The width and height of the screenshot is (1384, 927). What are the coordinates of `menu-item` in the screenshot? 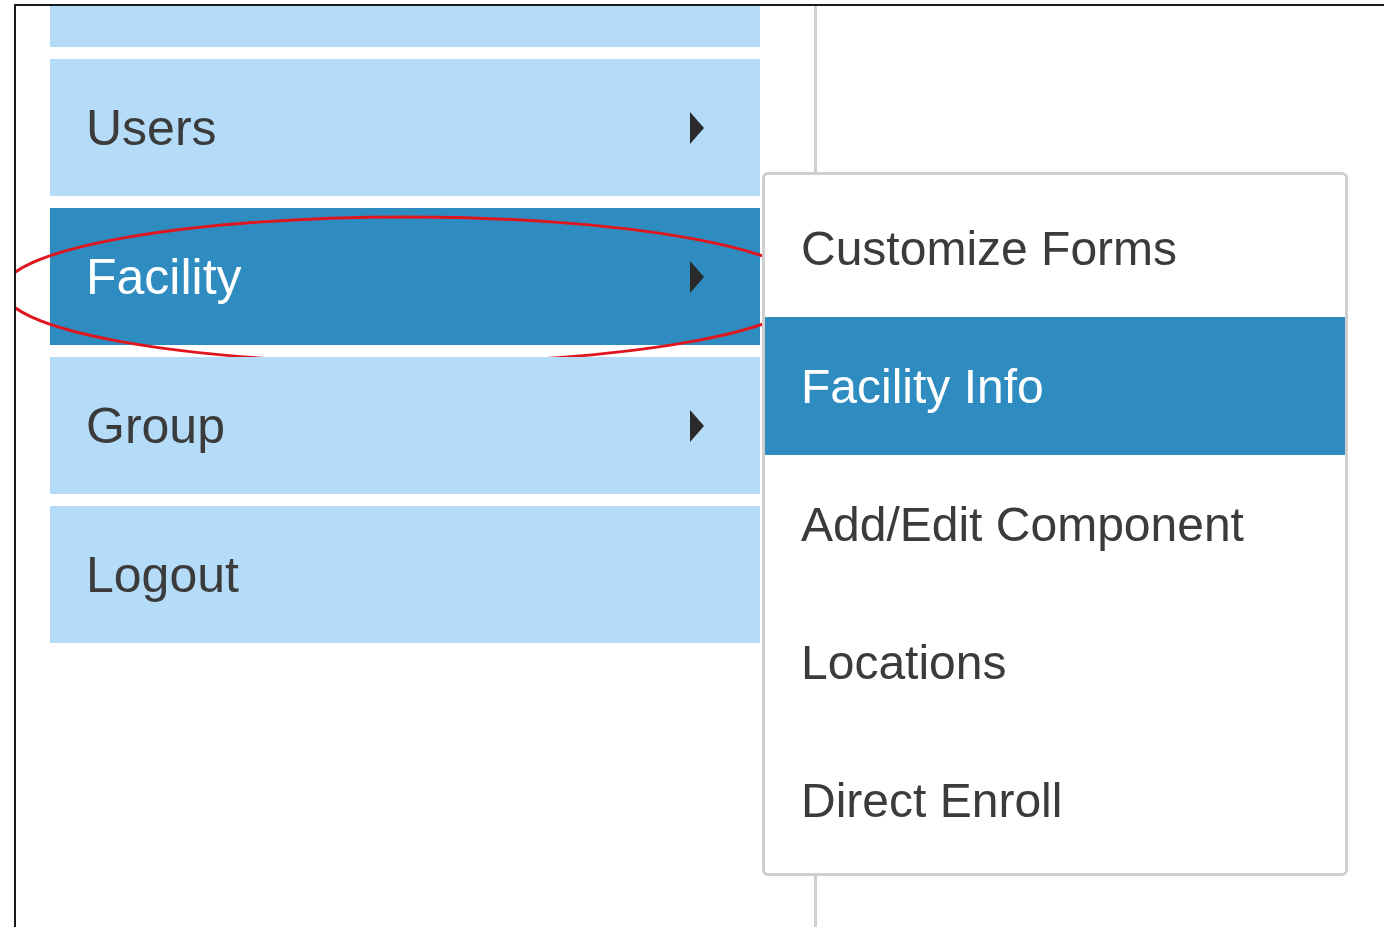 It's located at (405, 26).